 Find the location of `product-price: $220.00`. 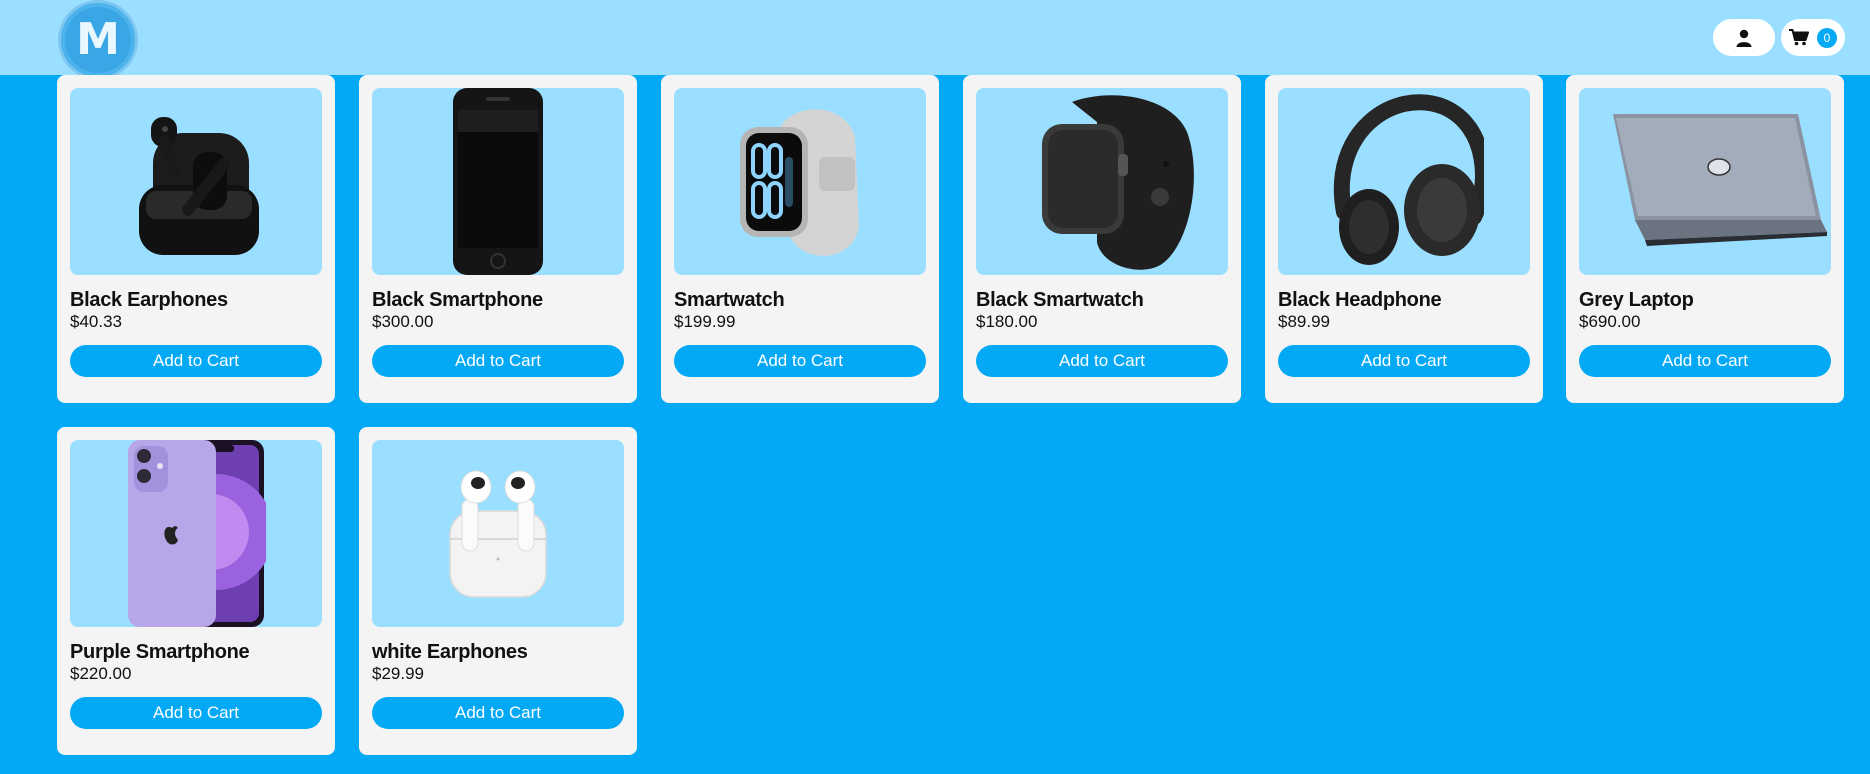

product-price: $220.00 is located at coordinates (101, 673).